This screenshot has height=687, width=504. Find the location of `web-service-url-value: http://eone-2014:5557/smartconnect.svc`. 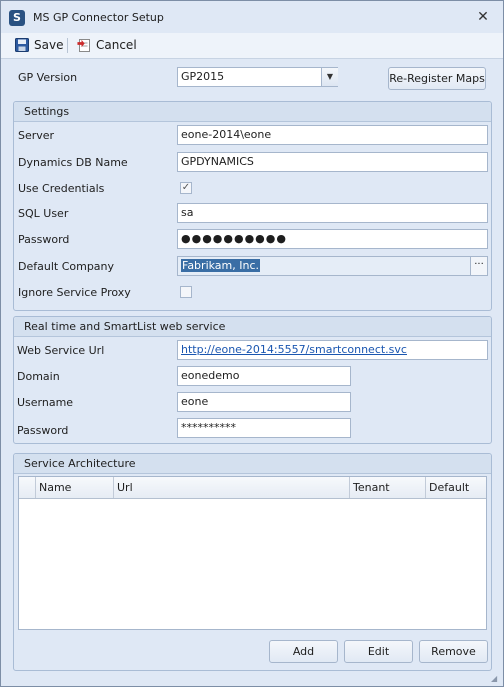

web-service-url-value: http://eone-2014:5557/smartconnect.svc is located at coordinates (294, 349).